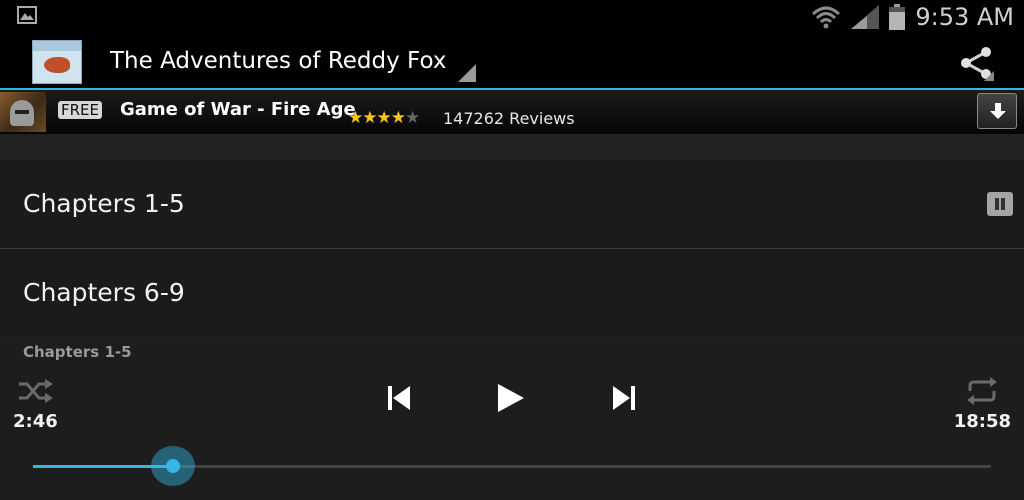  What do you see at coordinates (467, 73) in the screenshot?
I see `spinner-triangle-icon` at bounding box center [467, 73].